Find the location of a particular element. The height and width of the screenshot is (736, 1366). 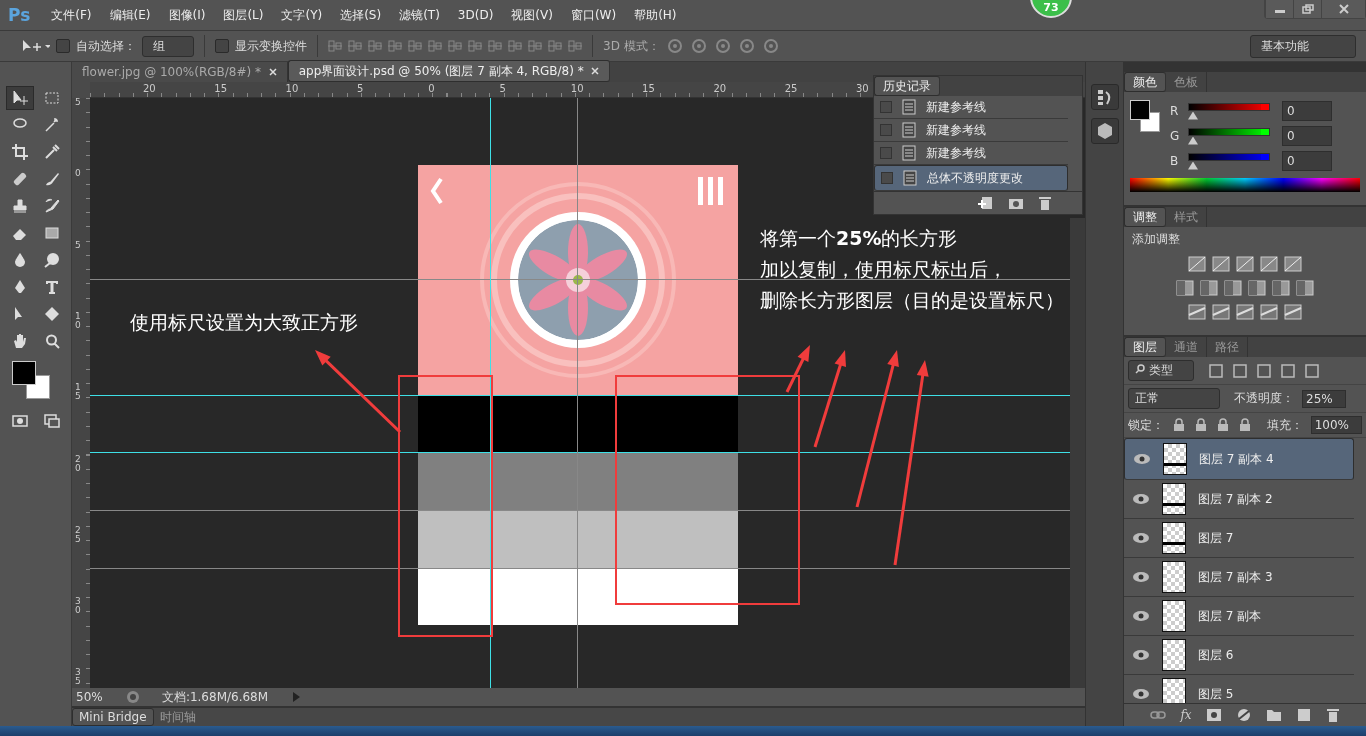

adjustment-layer-icon is located at coordinates (1243, 715).